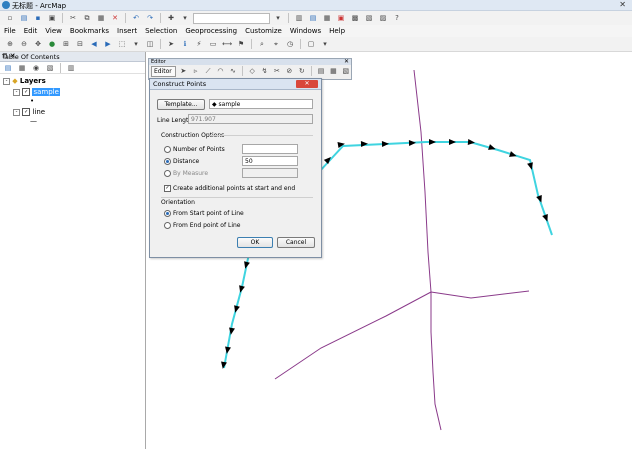 This screenshot has height=451, width=632. Describe the element at coordinates (26, 92) in the screenshot. I see `visibility-checkbox: ✓` at that location.